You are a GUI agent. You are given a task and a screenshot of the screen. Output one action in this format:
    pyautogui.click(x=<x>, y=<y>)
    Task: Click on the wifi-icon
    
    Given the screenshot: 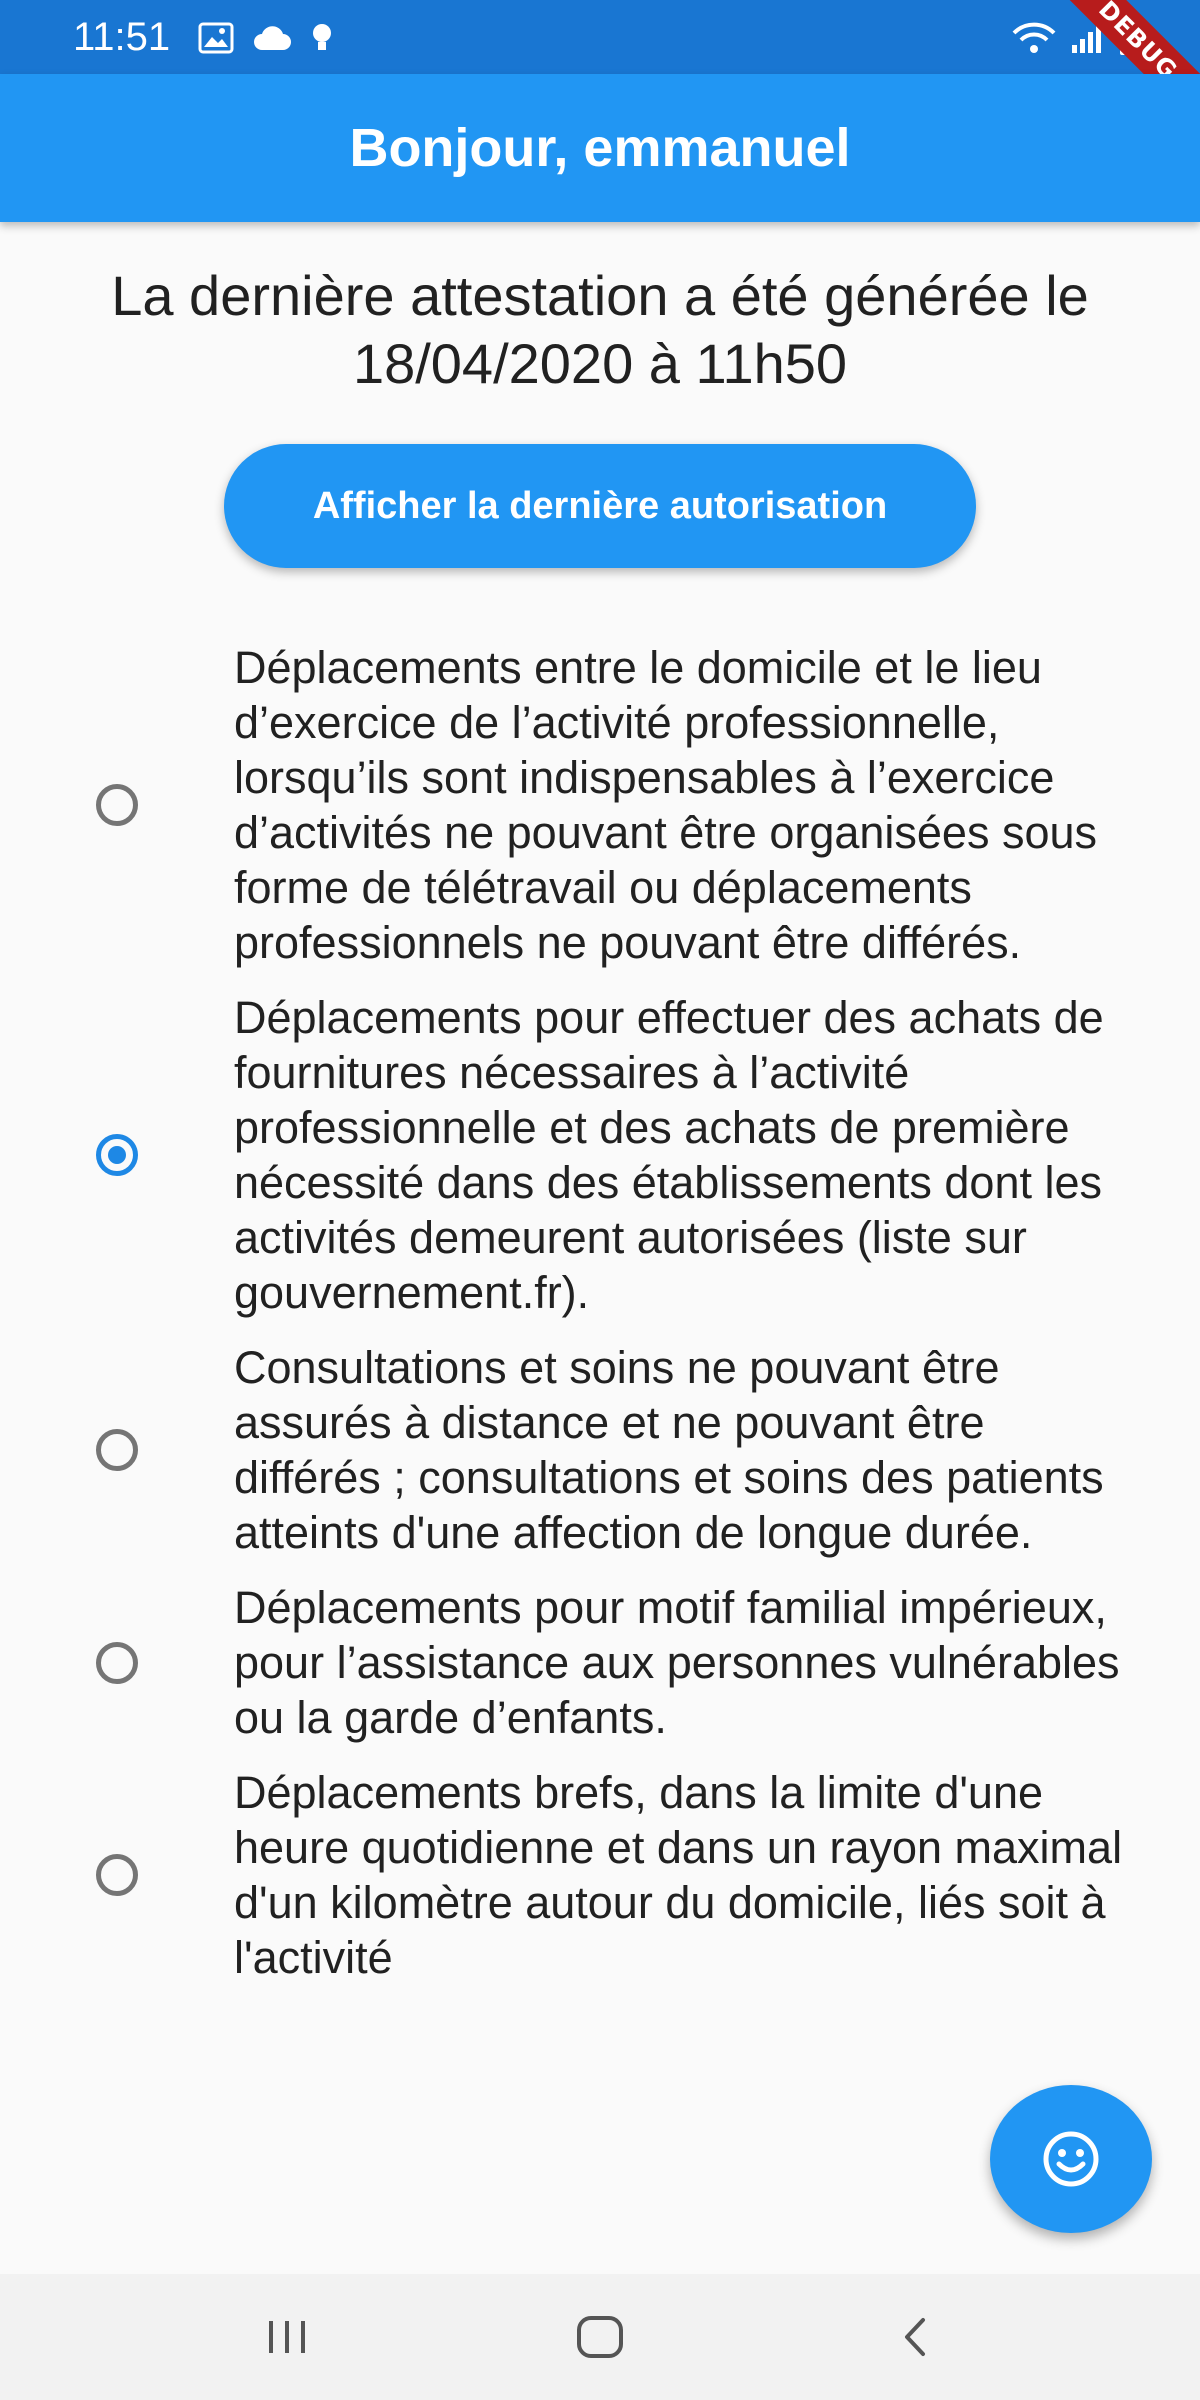 What is the action you would take?
    pyautogui.click(x=1034, y=37)
    